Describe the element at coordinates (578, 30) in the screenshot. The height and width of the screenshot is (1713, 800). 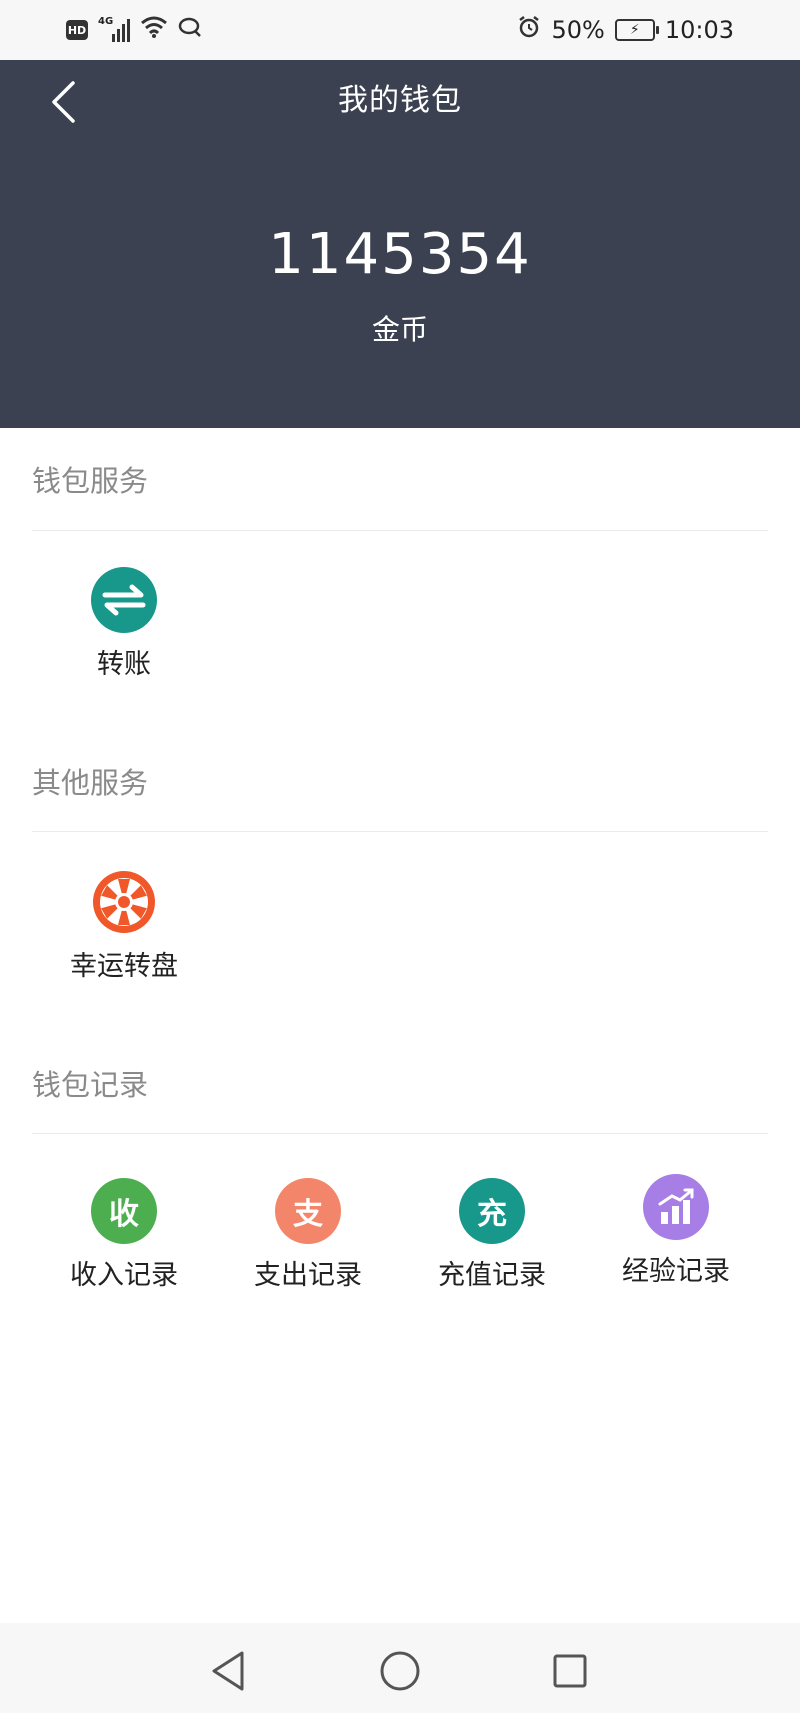
I see `battery-percent: 50%` at that location.